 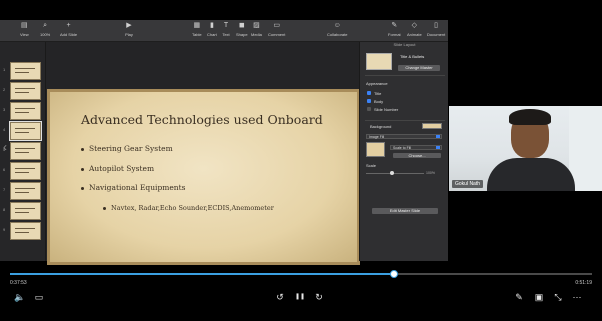 I want to click on volume-button: 🔈, so click(x=20, y=297).